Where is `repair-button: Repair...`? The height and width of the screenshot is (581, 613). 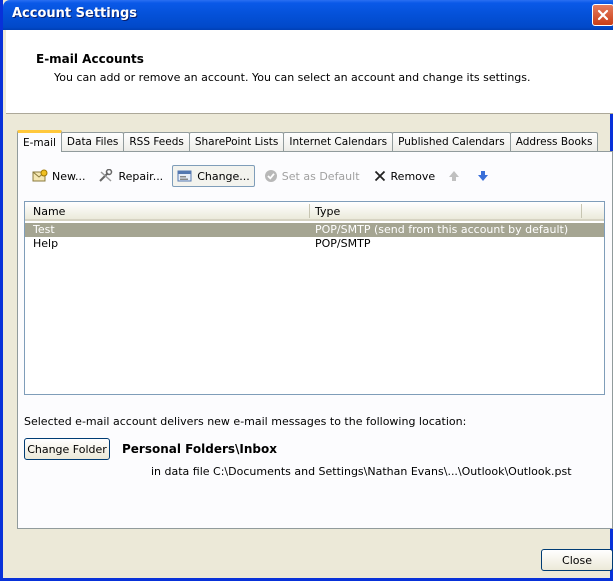
repair-button: Repair... is located at coordinates (130, 176).